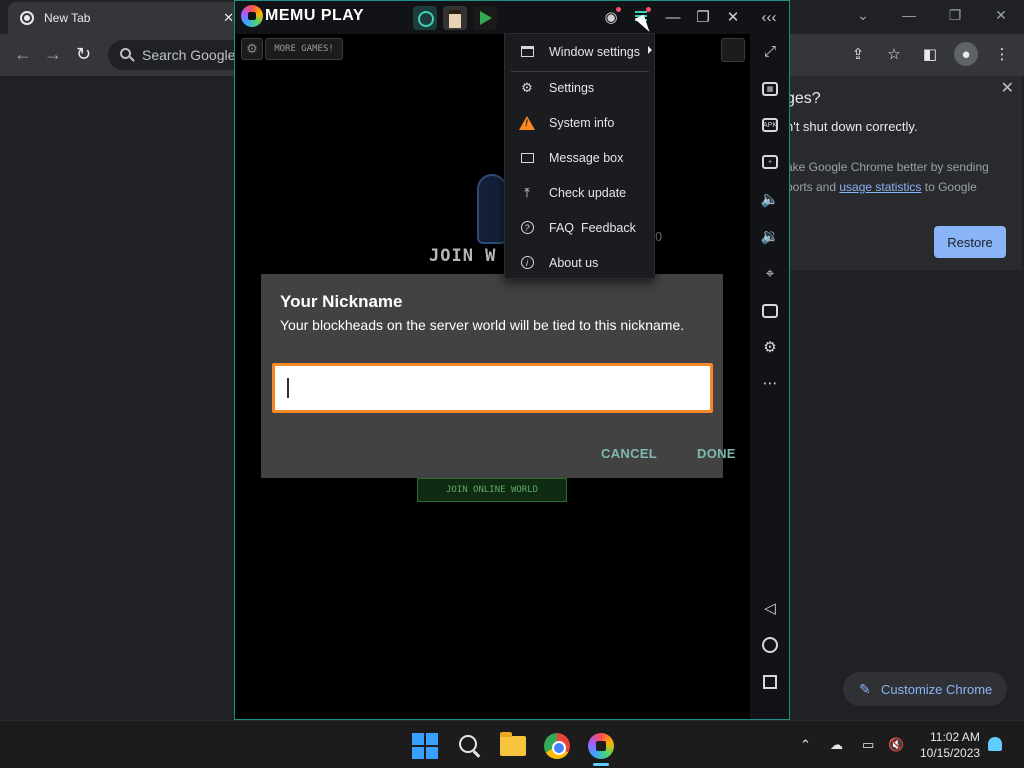 This screenshot has width=1024, height=768. Describe the element at coordinates (909, 15) in the screenshot. I see `chrome-minimize-button: —` at that location.